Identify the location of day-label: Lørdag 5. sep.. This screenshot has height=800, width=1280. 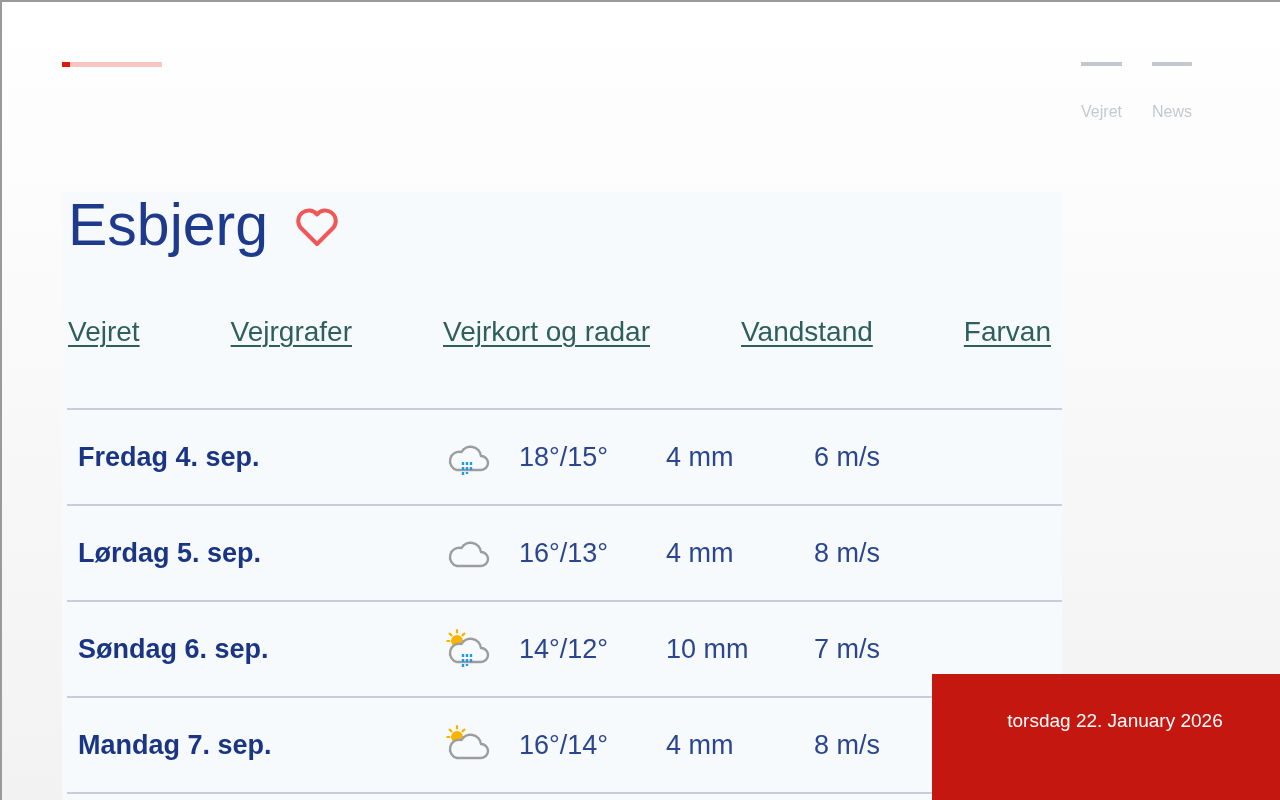
(170, 553).